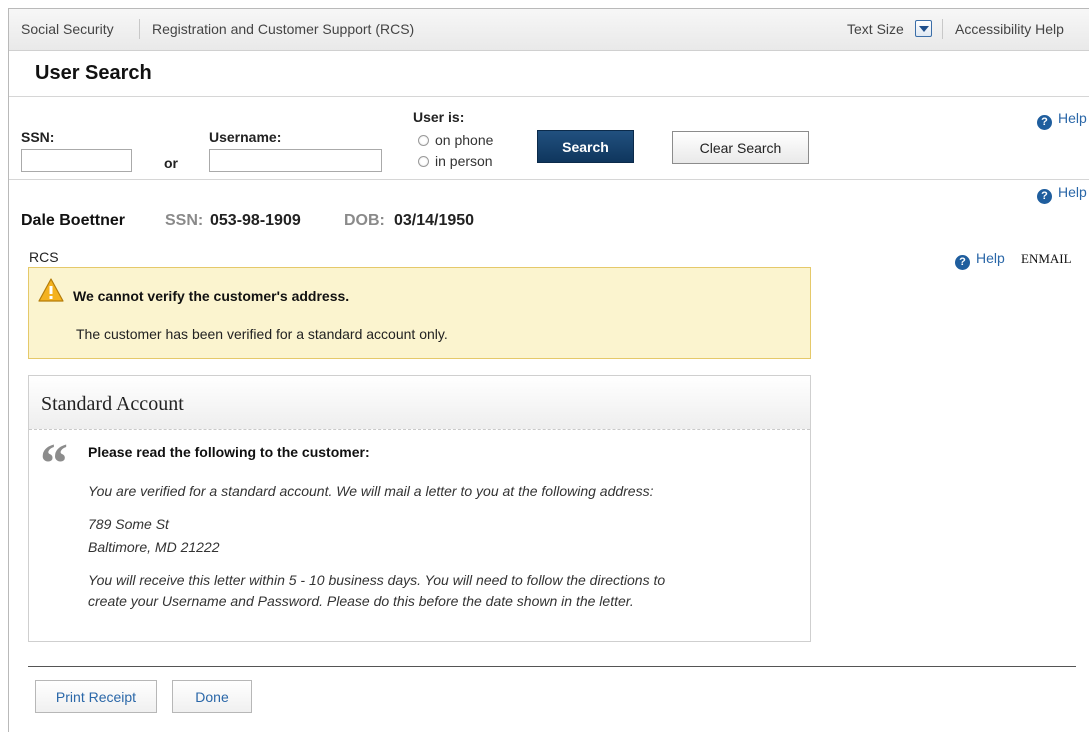 The image size is (1089, 732). Describe the element at coordinates (283, 29) in the screenshot. I see `section-name: Registration and Customer Support (RCS)` at that location.